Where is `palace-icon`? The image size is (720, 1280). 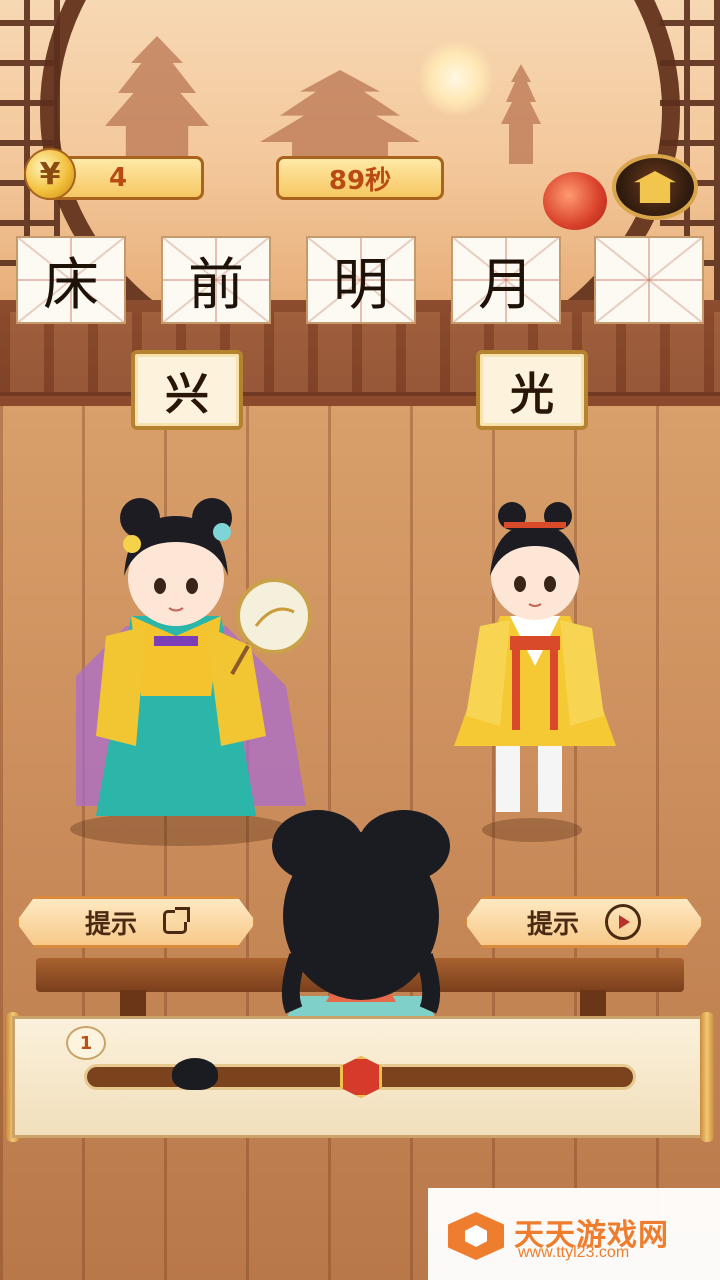 palace-icon is located at coordinates (655, 187).